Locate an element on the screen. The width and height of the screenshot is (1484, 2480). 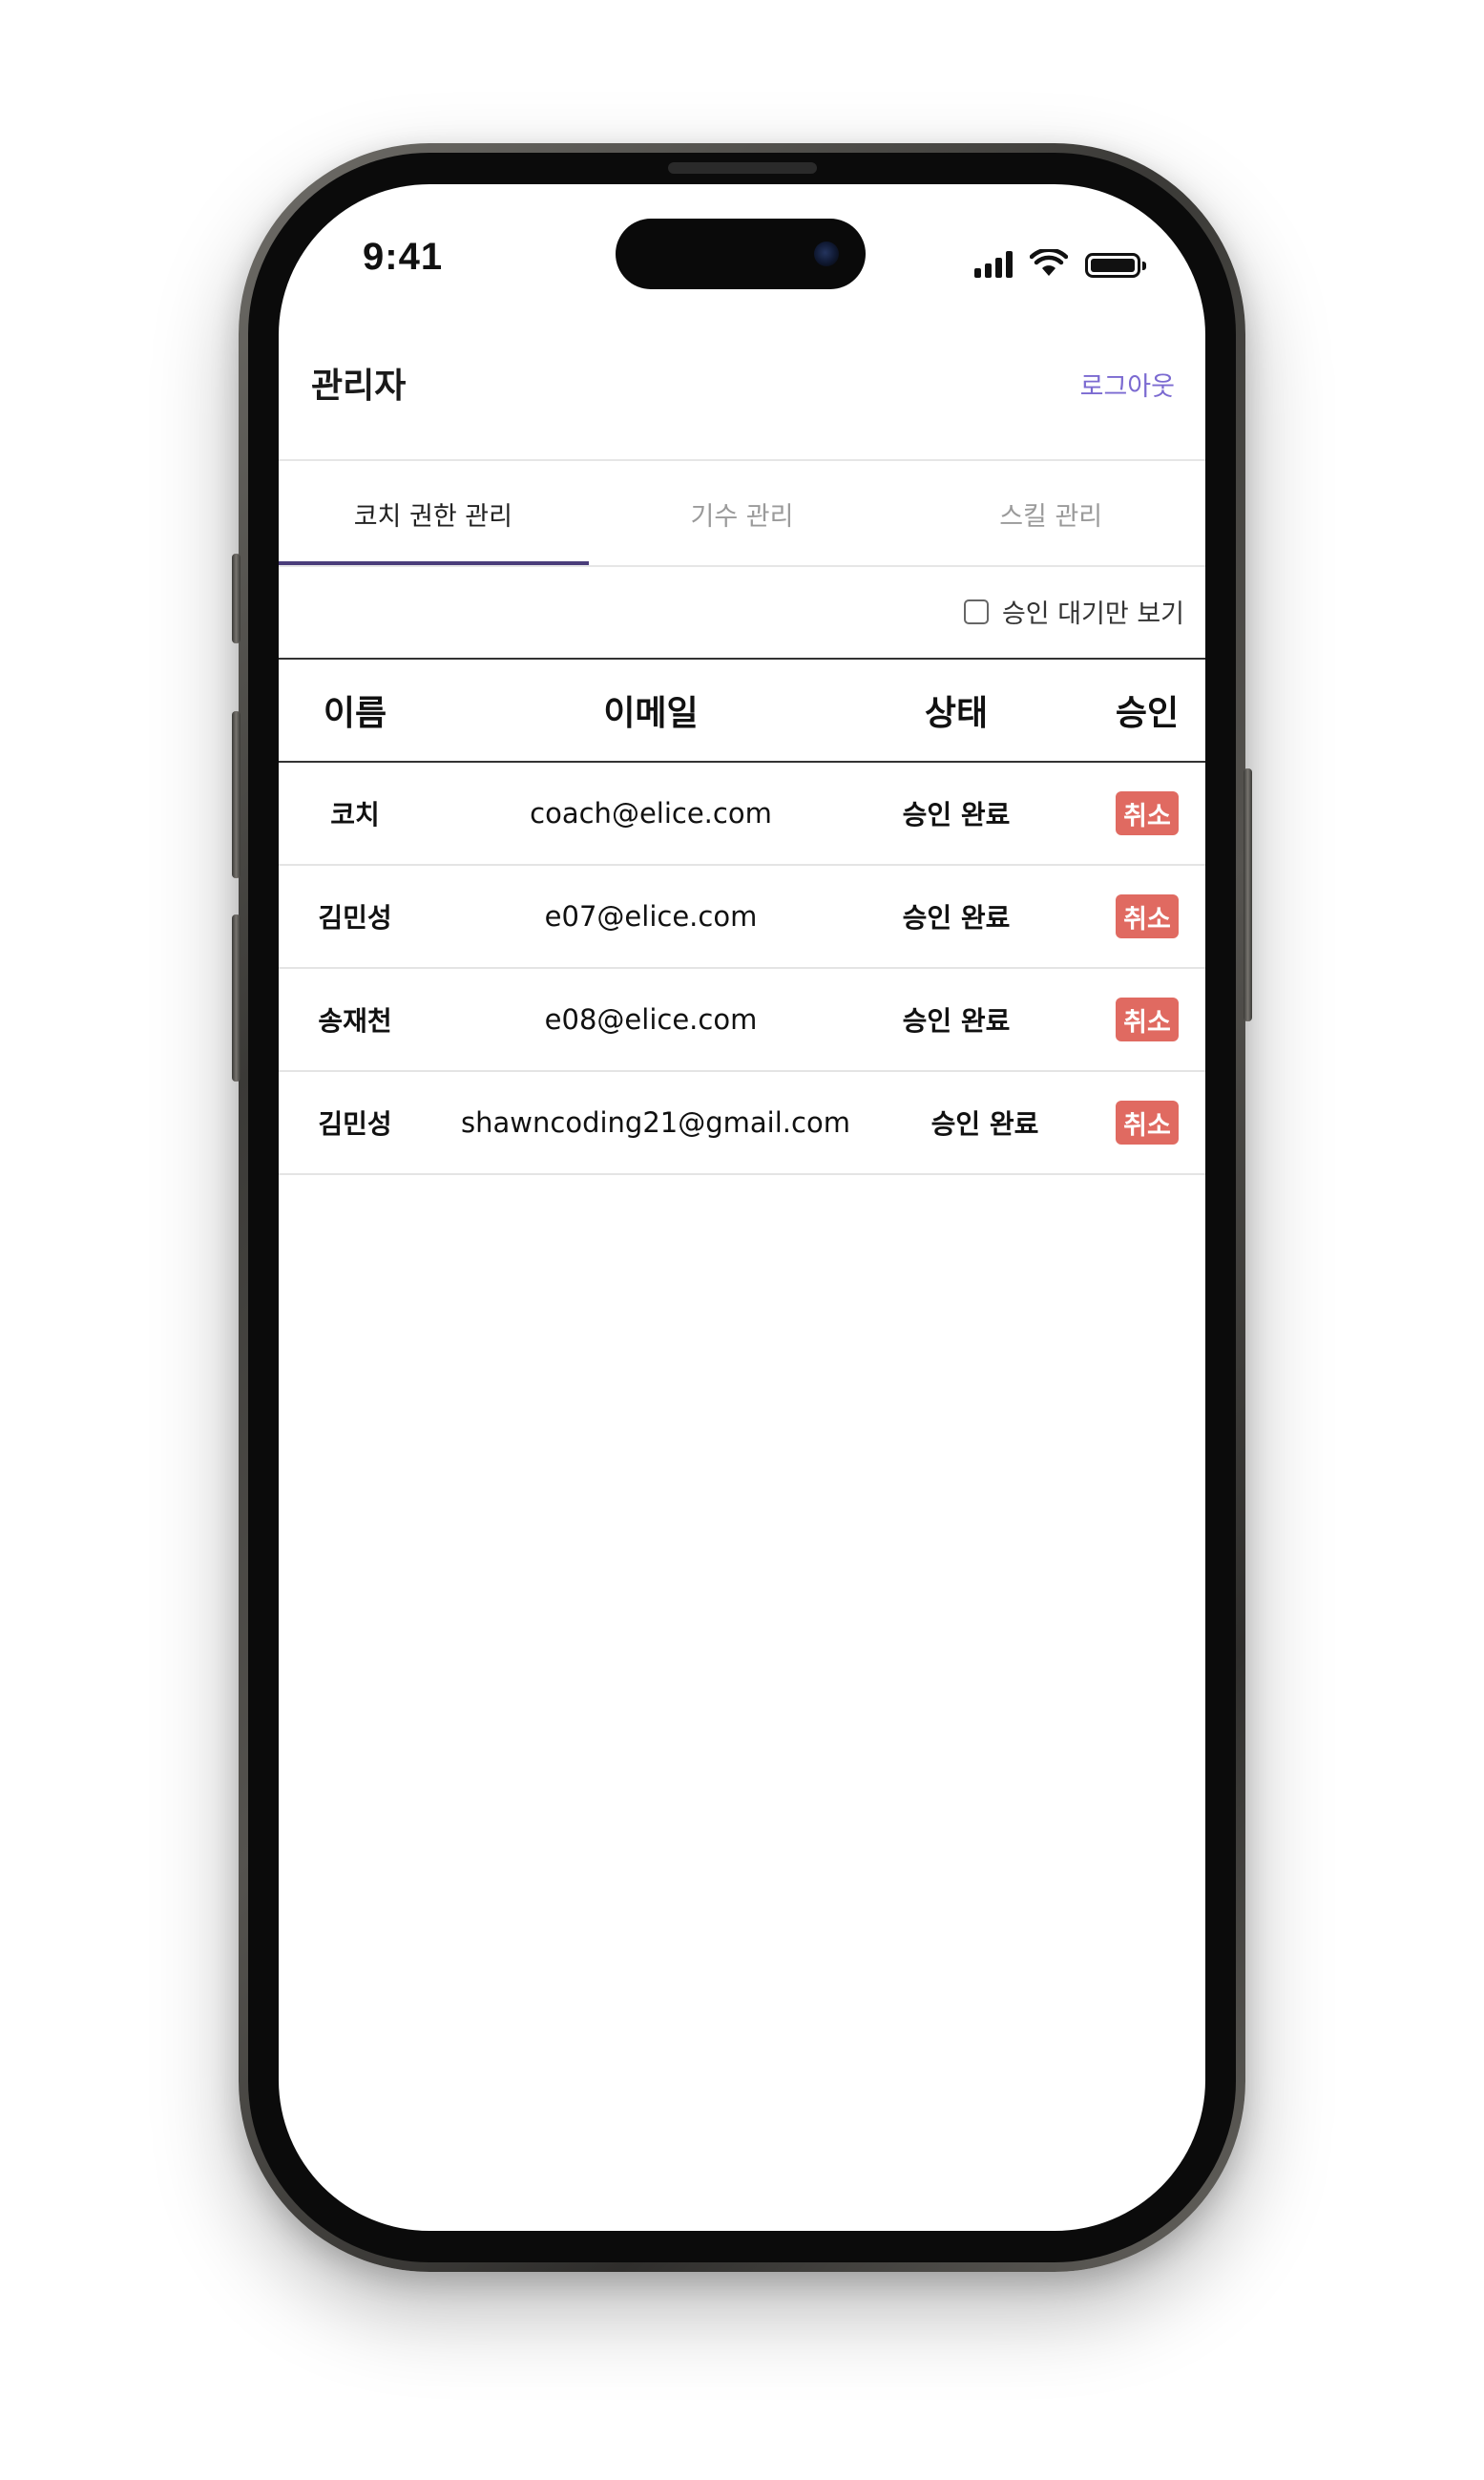
column-header-approve: 승인 is located at coordinates (1147, 713).